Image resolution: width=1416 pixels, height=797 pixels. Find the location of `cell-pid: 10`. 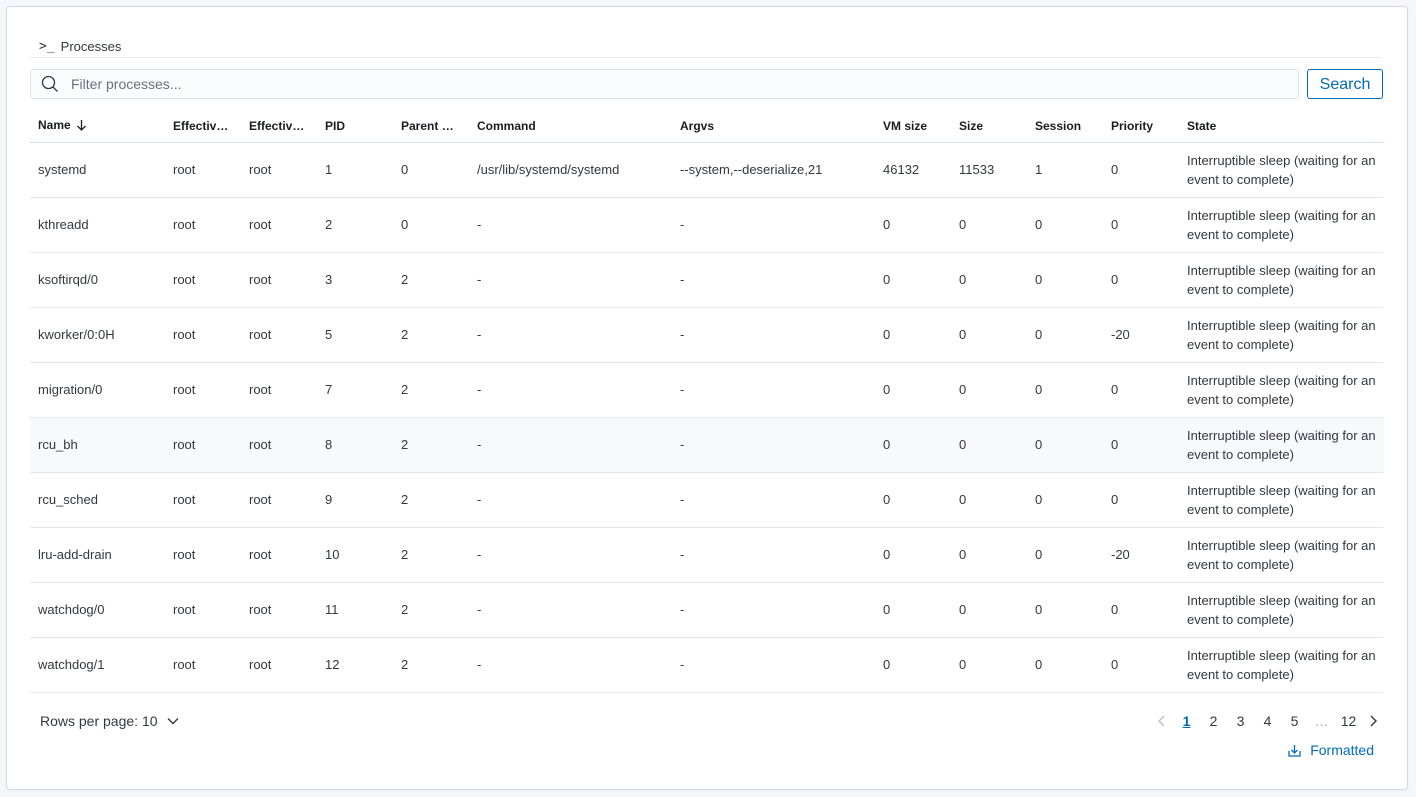

cell-pid: 10 is located at coordinates (355, 555).